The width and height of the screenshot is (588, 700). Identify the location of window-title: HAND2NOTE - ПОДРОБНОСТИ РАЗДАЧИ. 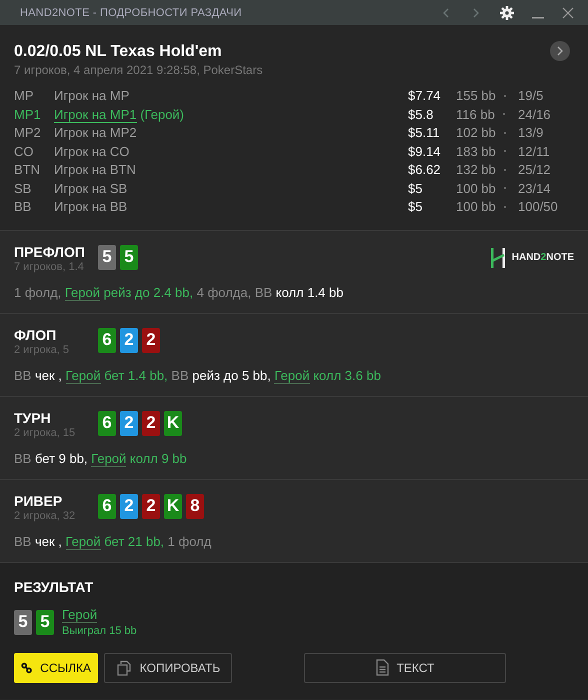
(131, 12).